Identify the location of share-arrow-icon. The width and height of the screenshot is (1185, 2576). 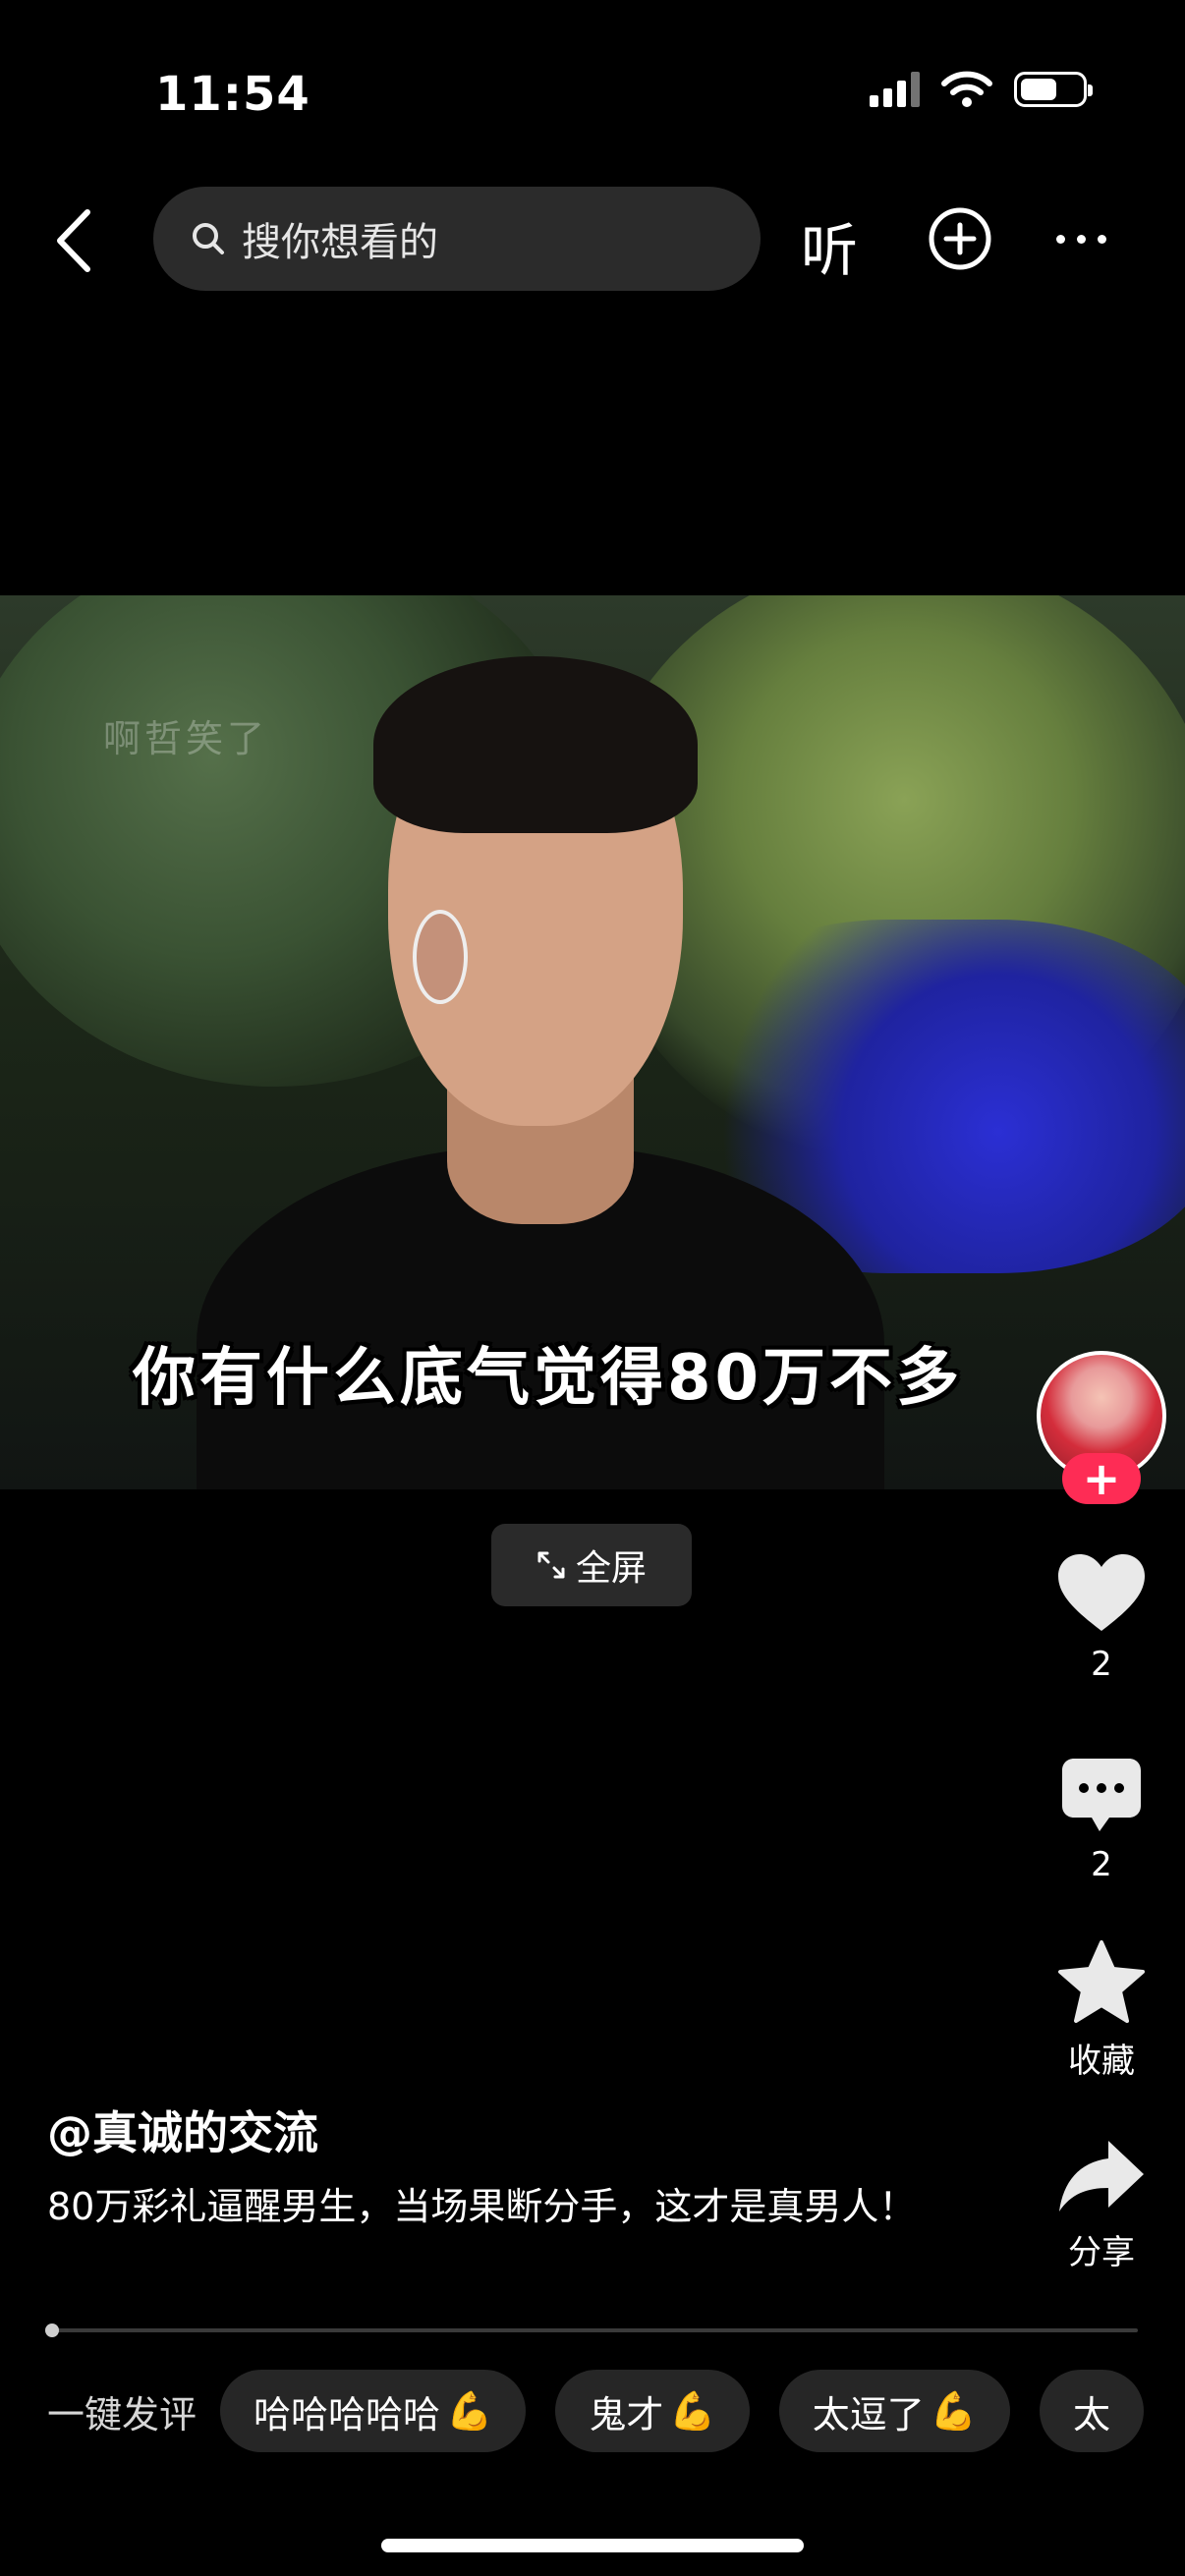
(1102, 2176).